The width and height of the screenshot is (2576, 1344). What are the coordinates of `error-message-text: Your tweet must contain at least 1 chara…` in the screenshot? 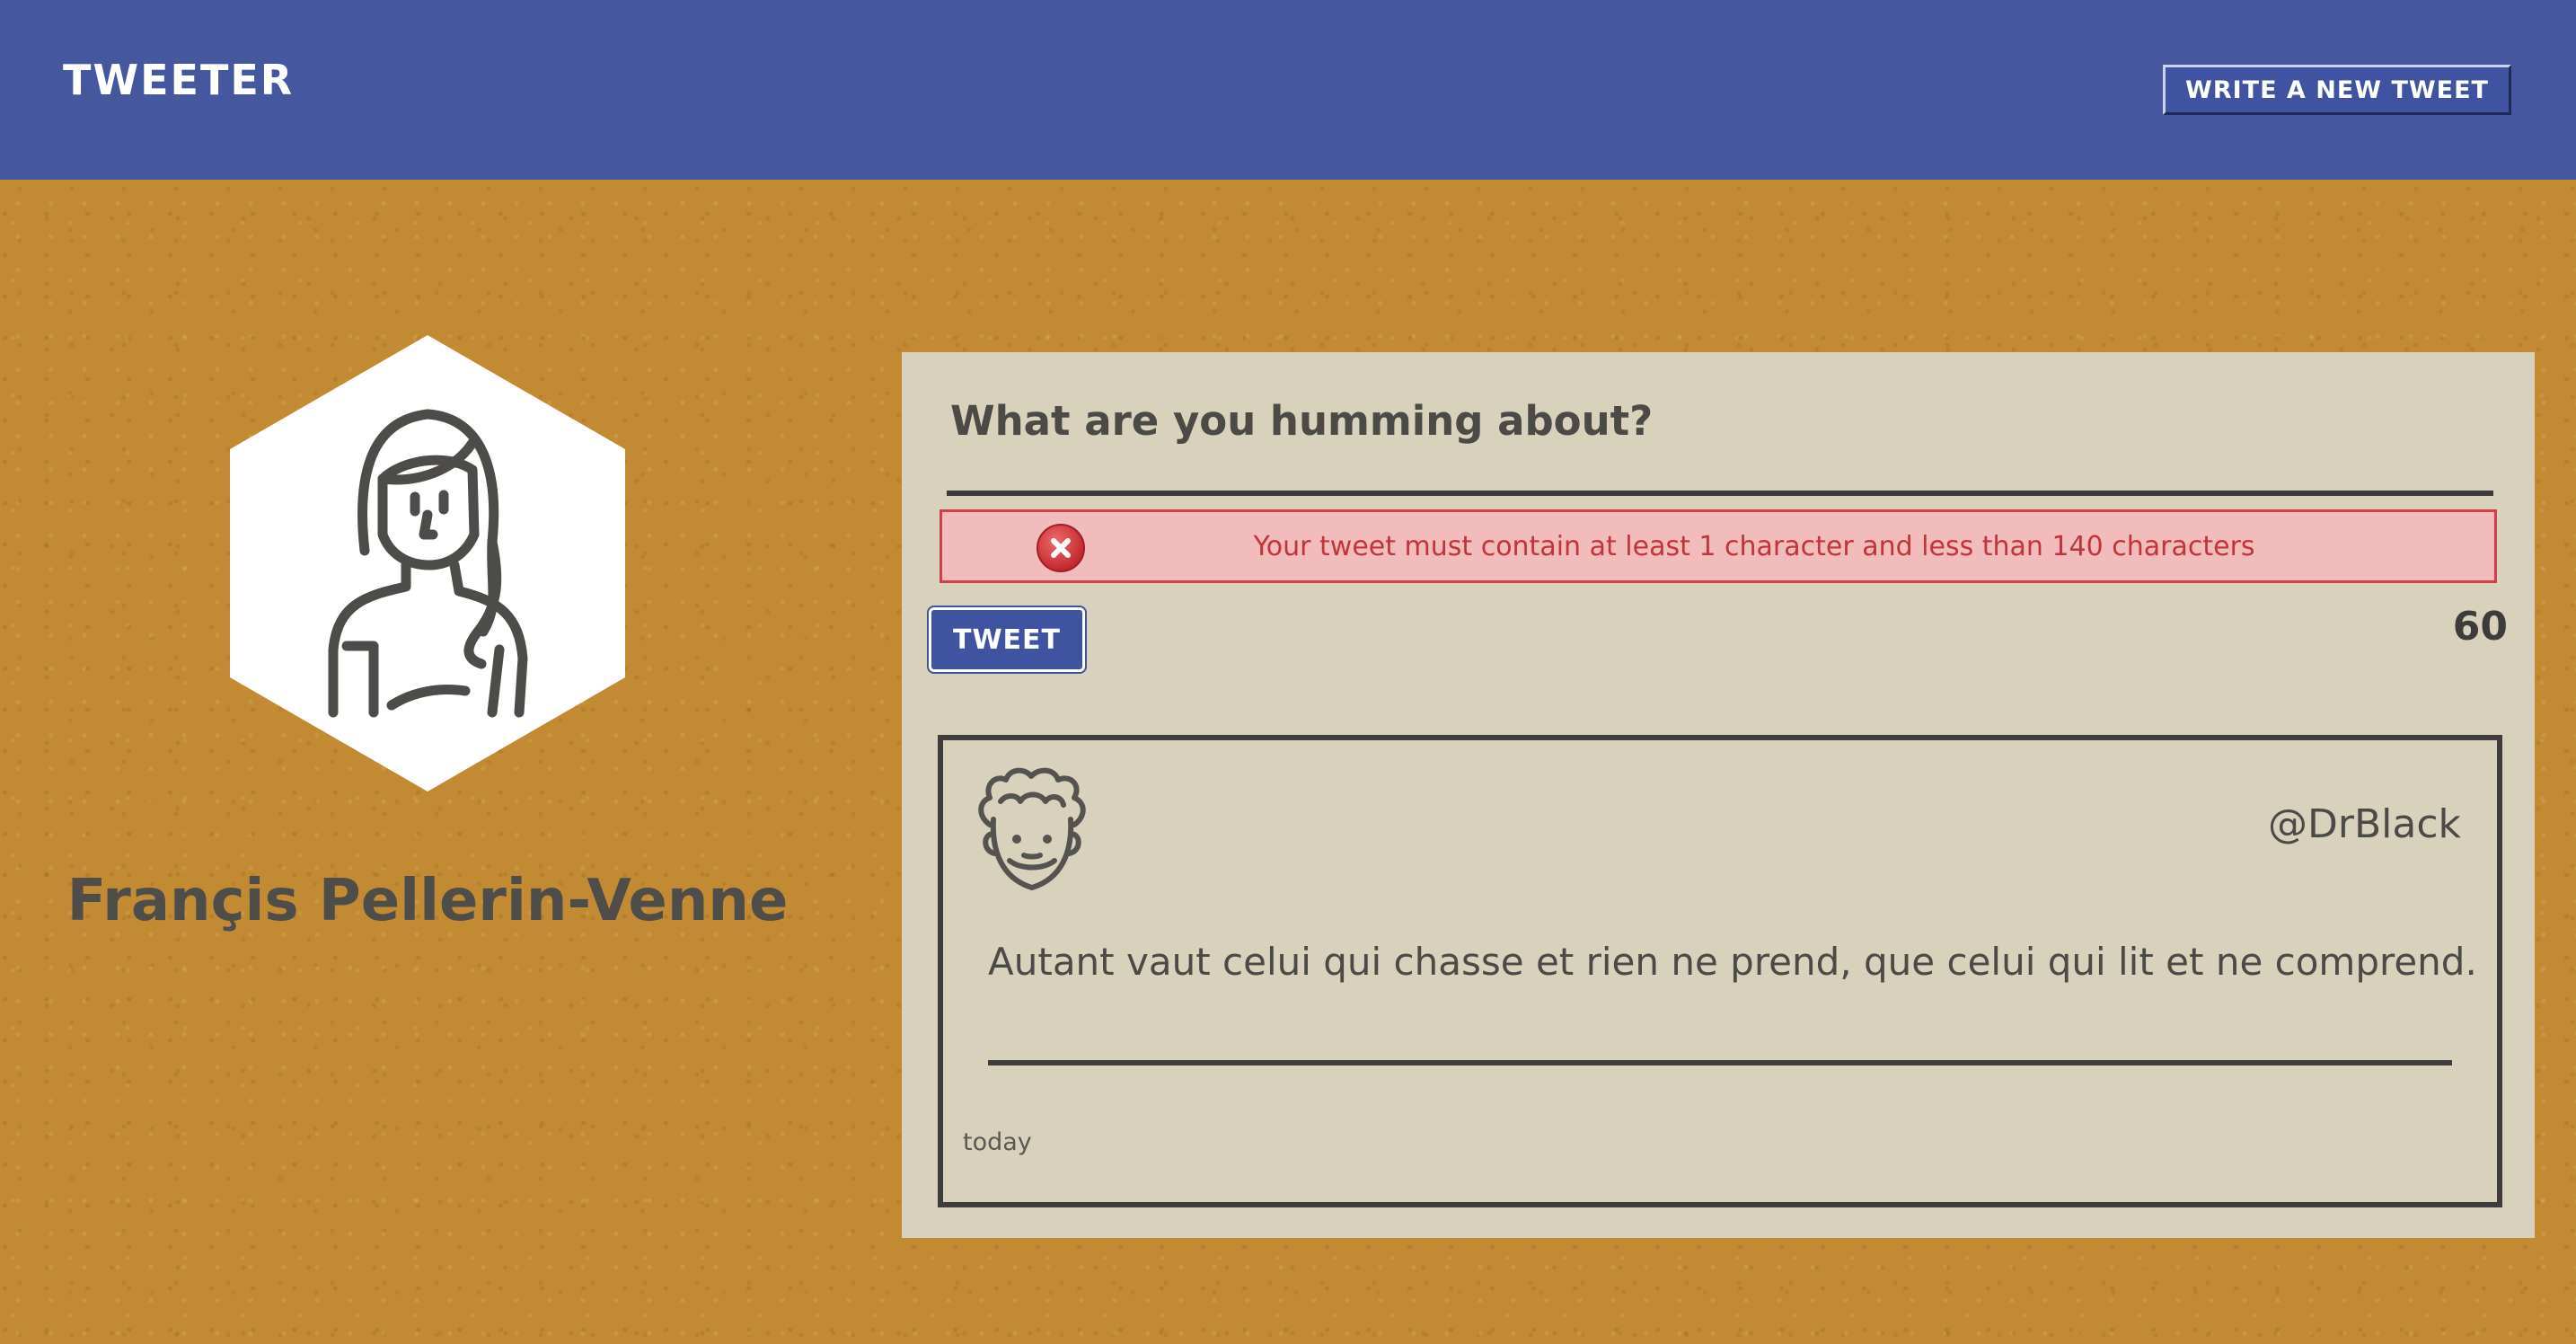 It's located at (1754, 546).